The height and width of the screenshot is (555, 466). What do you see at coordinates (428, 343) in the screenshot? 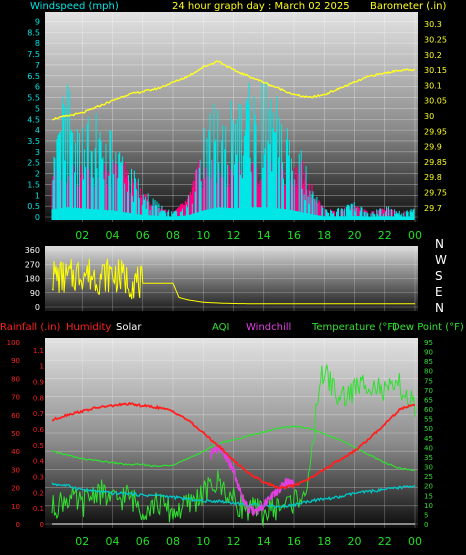
I see `temperature-tick-label: 95` at bounding box center [428, 343].